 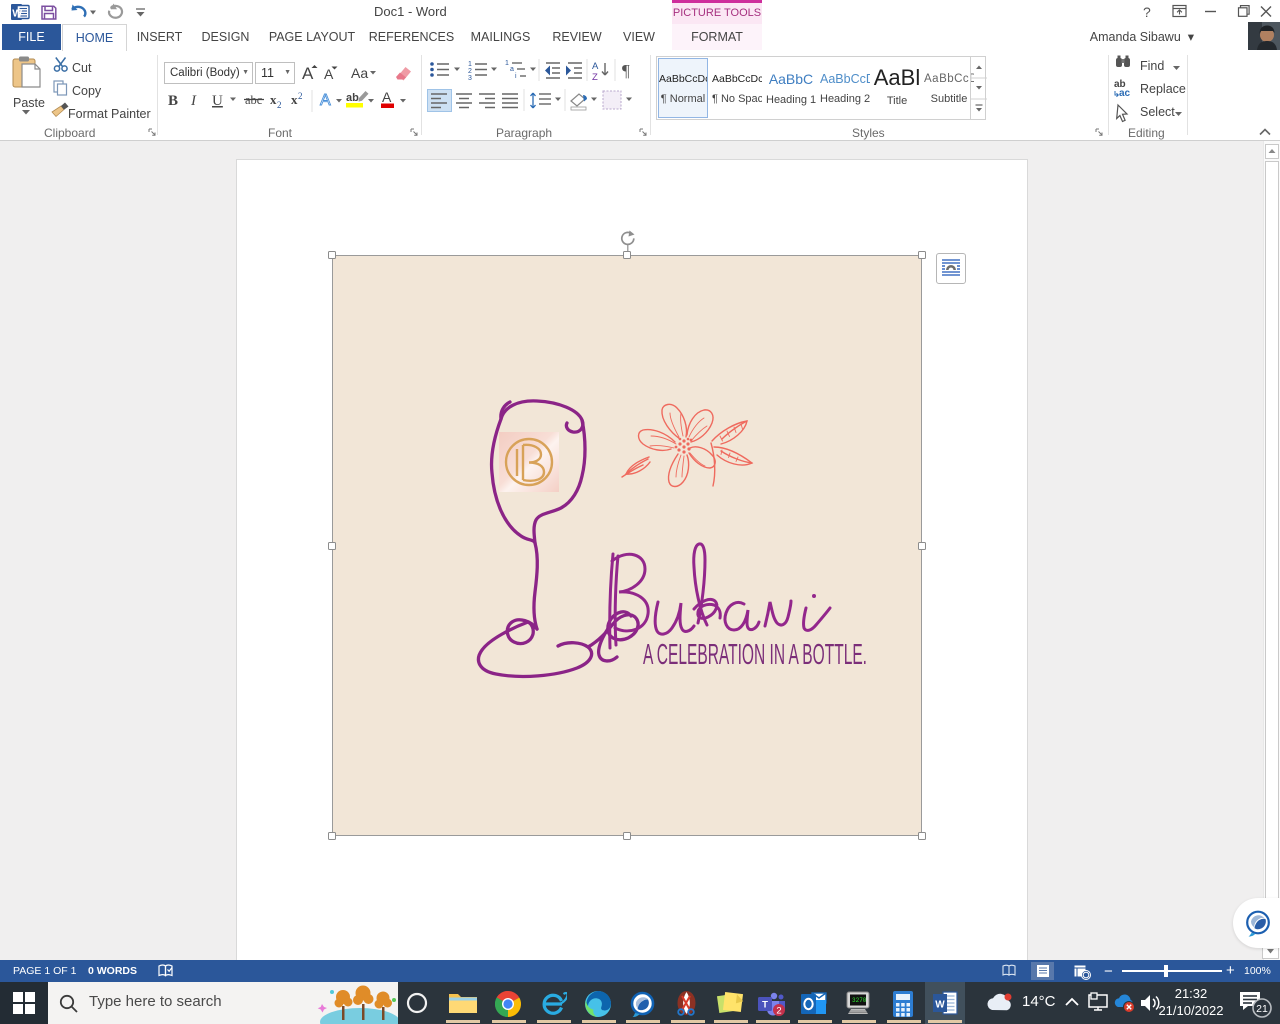 What do you see at coordinates (512, 69) in the screenshot?
I see `svg-text: a` at bounding box center [512, 69].